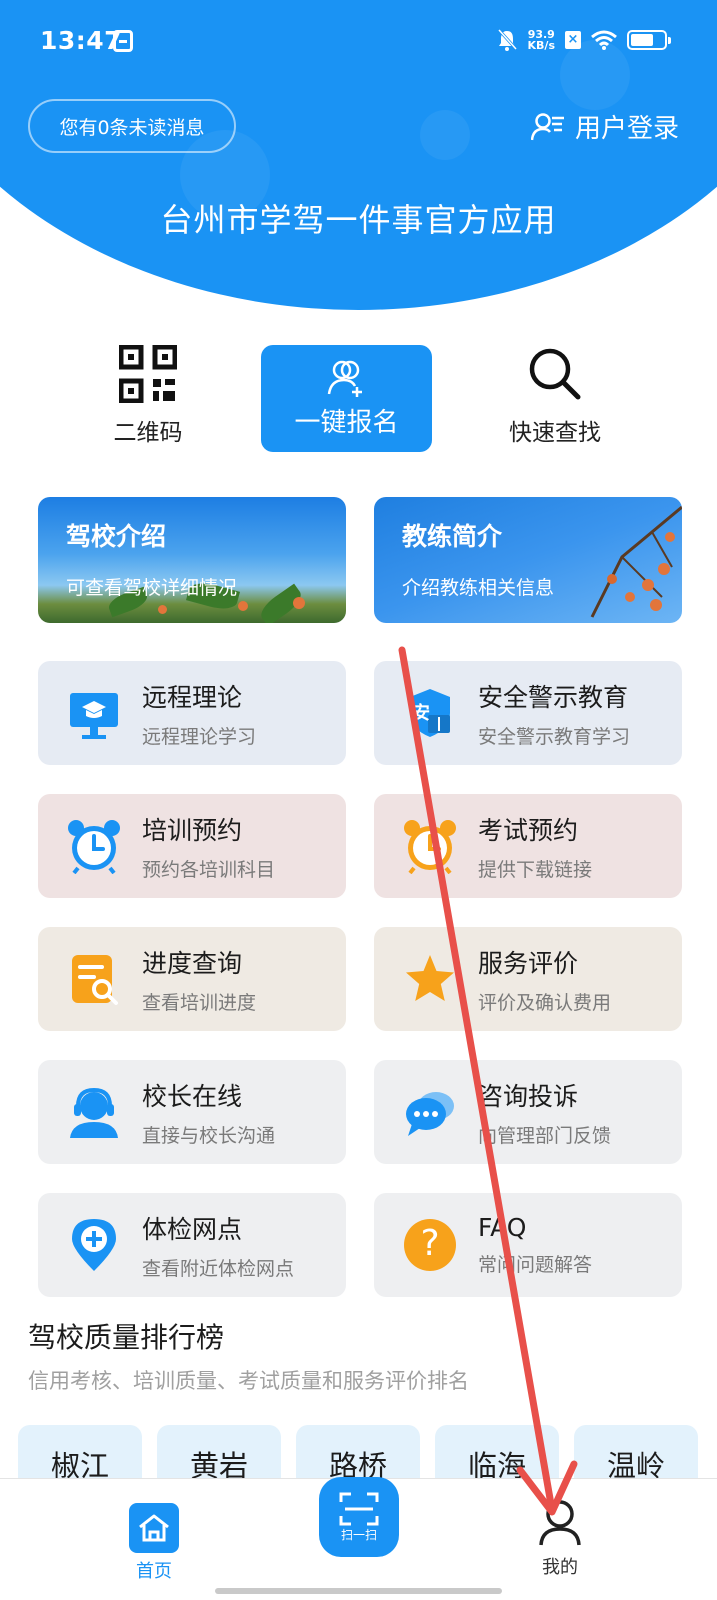  I want to click on card-text: FAQ 常问问题解答, so click(535, 1245).